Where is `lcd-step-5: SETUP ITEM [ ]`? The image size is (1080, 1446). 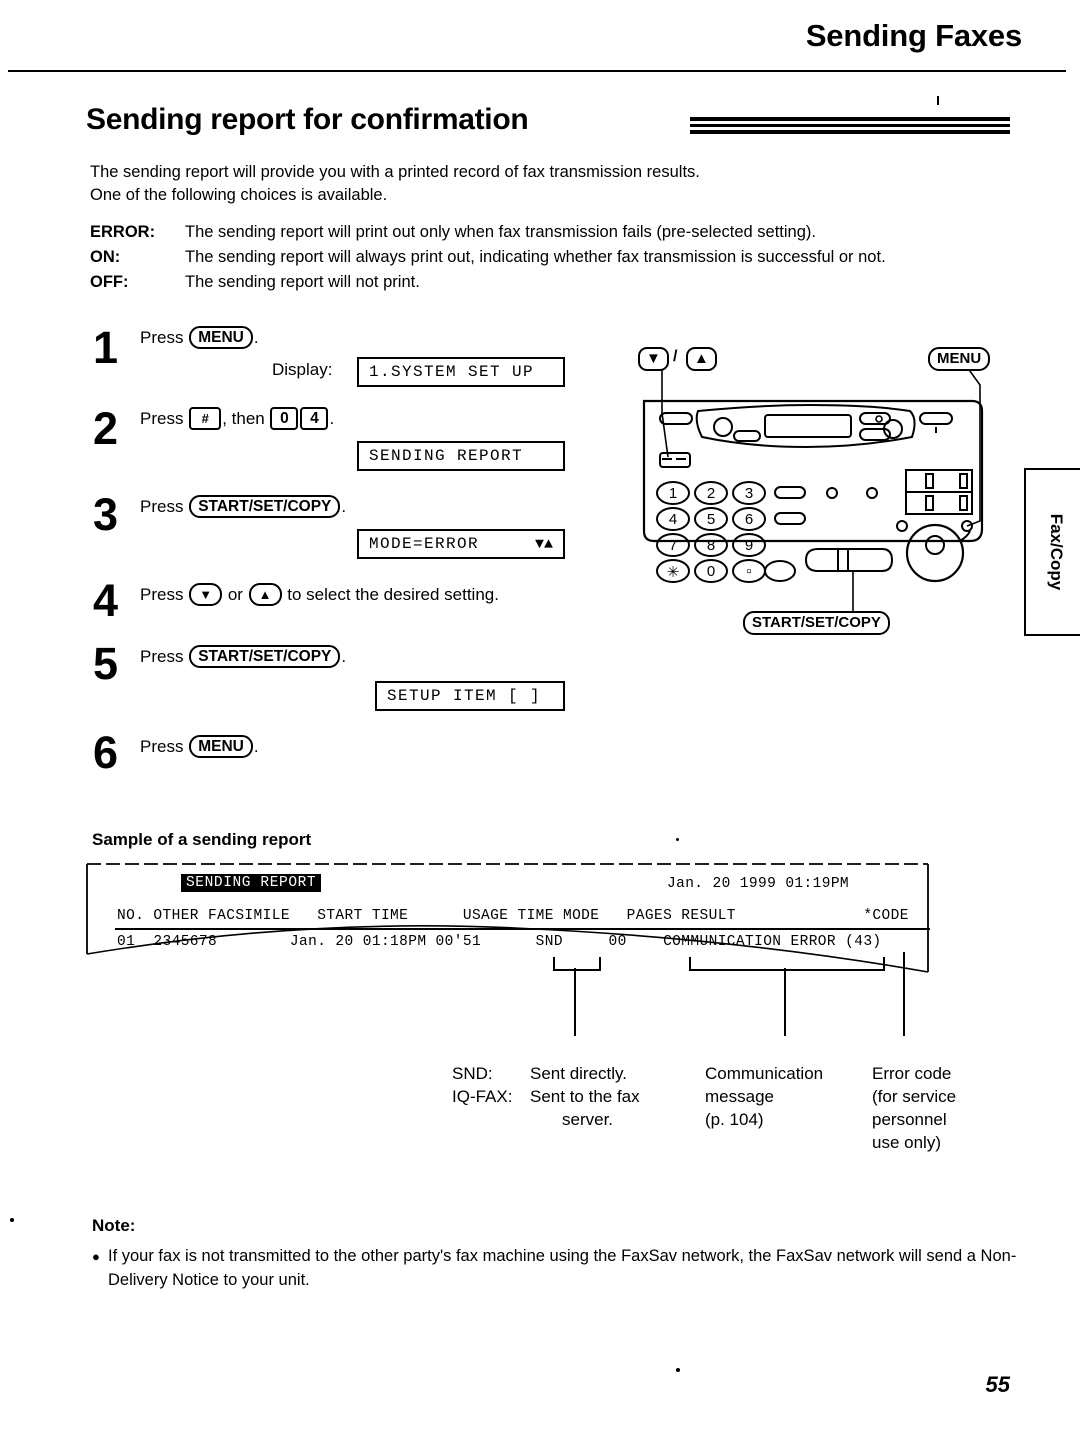 lcd-step-5: SETUP ITEM [ ] is located at coordinates (470, 696).